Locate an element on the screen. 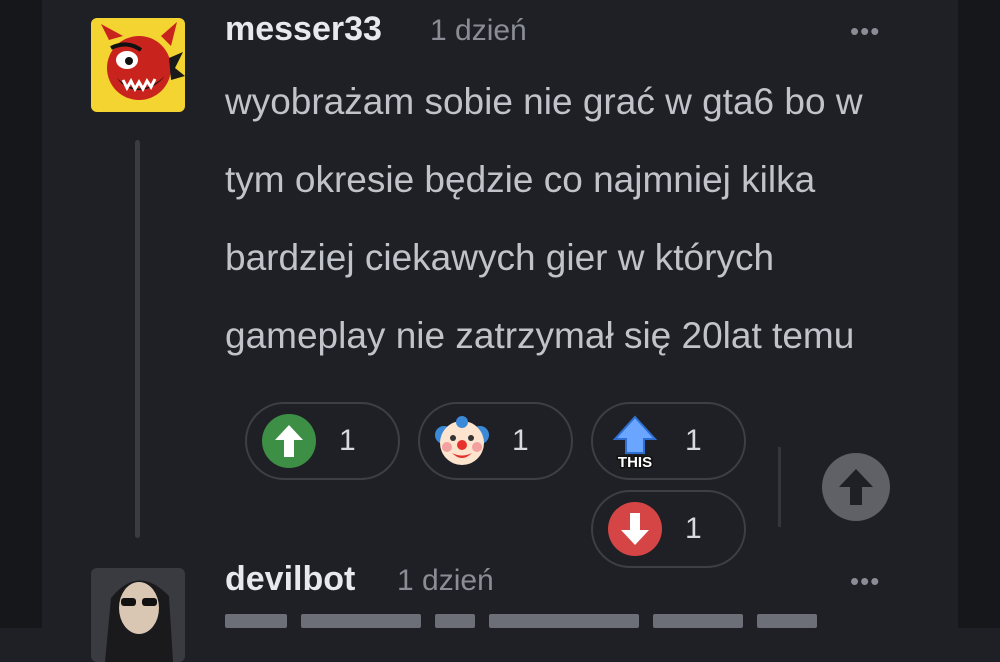 The image size is (1000, 662). next-user-avatar is located at coordinates (138, 615).